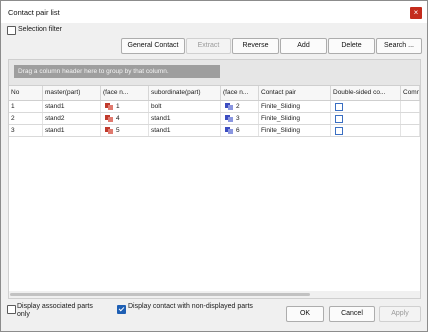 Image resolution: width=428 pixels, height=332 pixels. I want to click on title-bar: Contact pair list ×, so click(214, 12).